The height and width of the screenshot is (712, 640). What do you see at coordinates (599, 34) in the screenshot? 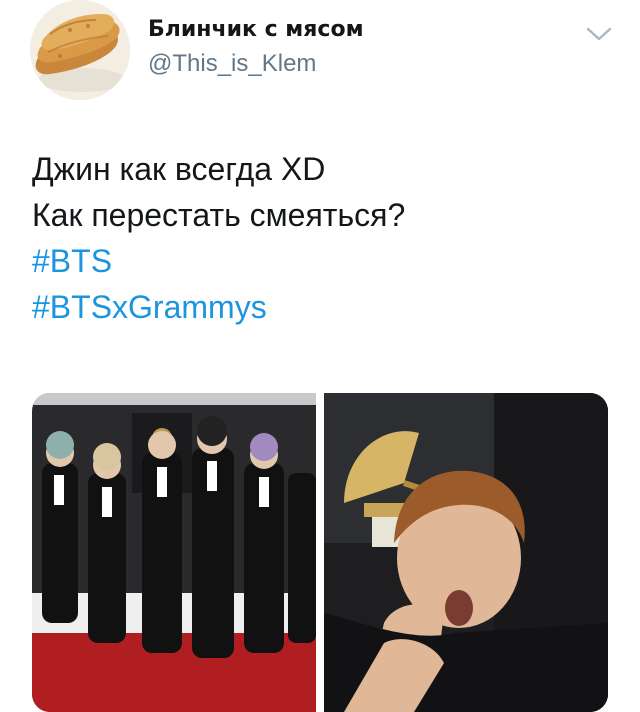
I see `chevron-down-icon` at bounding box center [599, 34].